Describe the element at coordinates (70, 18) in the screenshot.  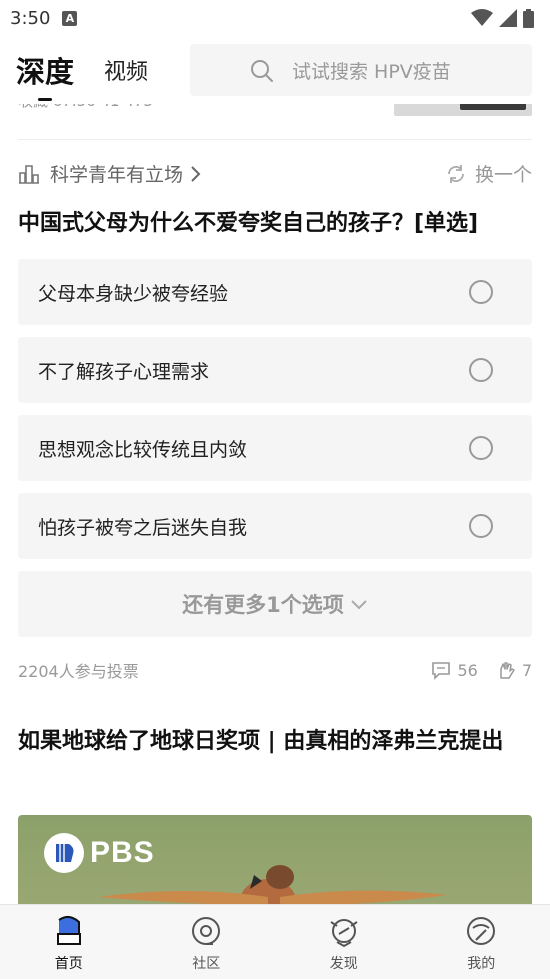
I see `notification-icon: A` at that location.